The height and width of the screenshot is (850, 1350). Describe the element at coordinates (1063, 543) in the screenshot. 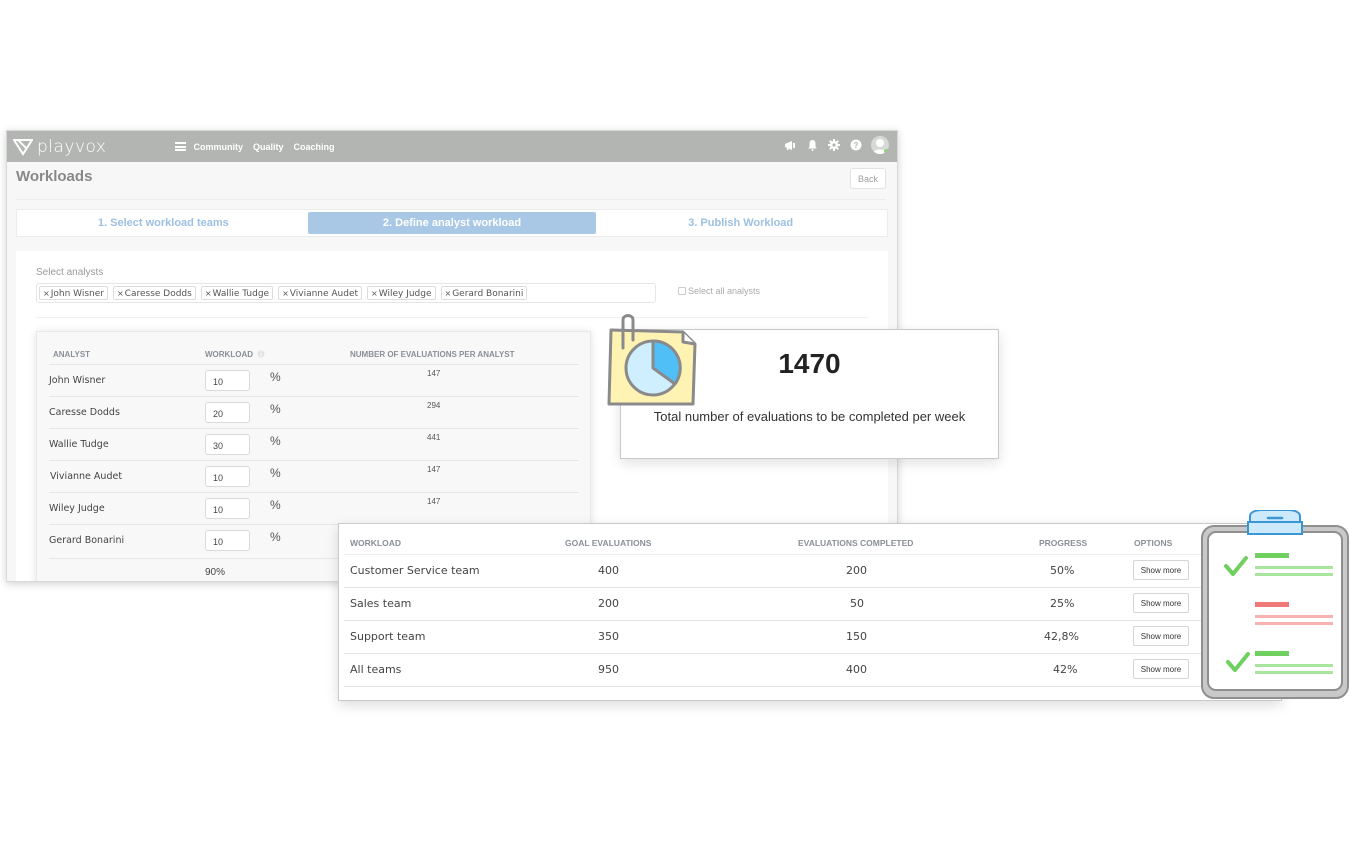

I see `col-header-progress: PROGRESS` at that location.